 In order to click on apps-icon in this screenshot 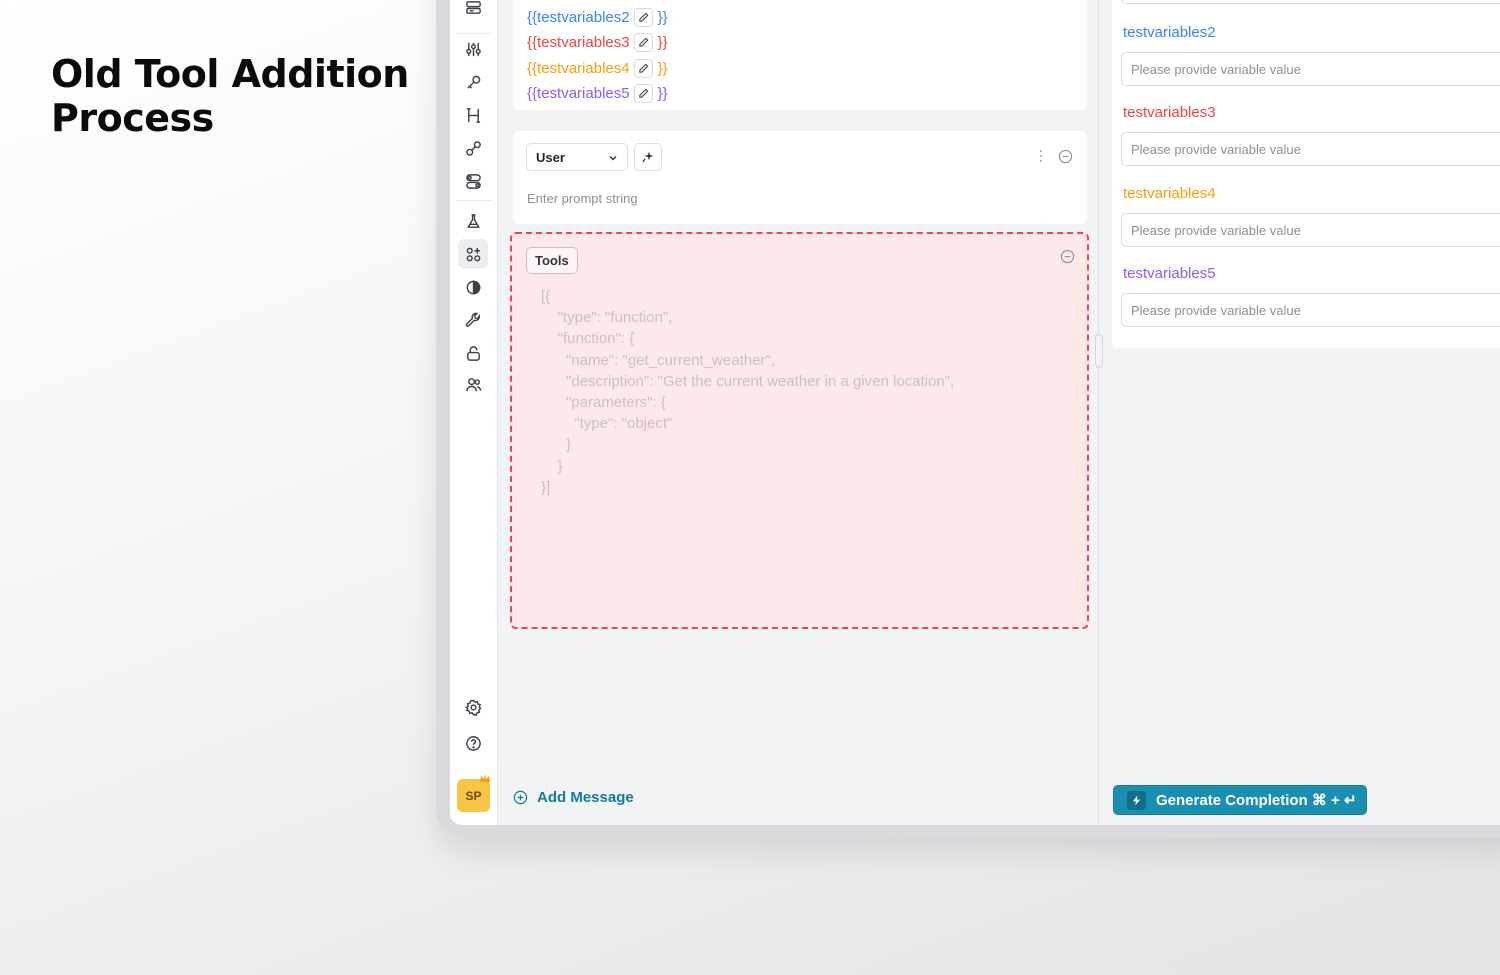, I will do `click(473, 254)`.